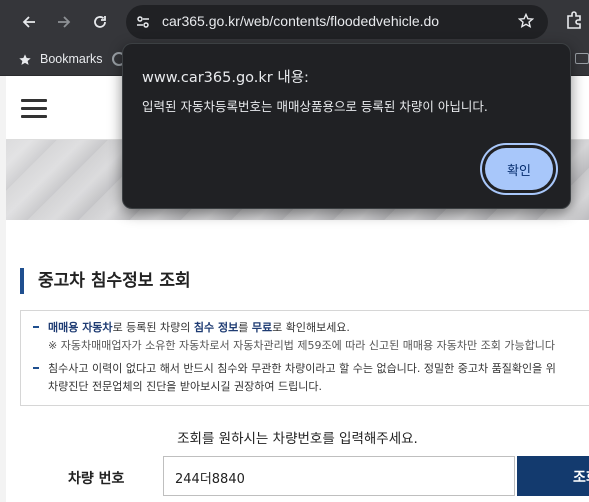  I want to click on menu-icon, so click(34, 109).